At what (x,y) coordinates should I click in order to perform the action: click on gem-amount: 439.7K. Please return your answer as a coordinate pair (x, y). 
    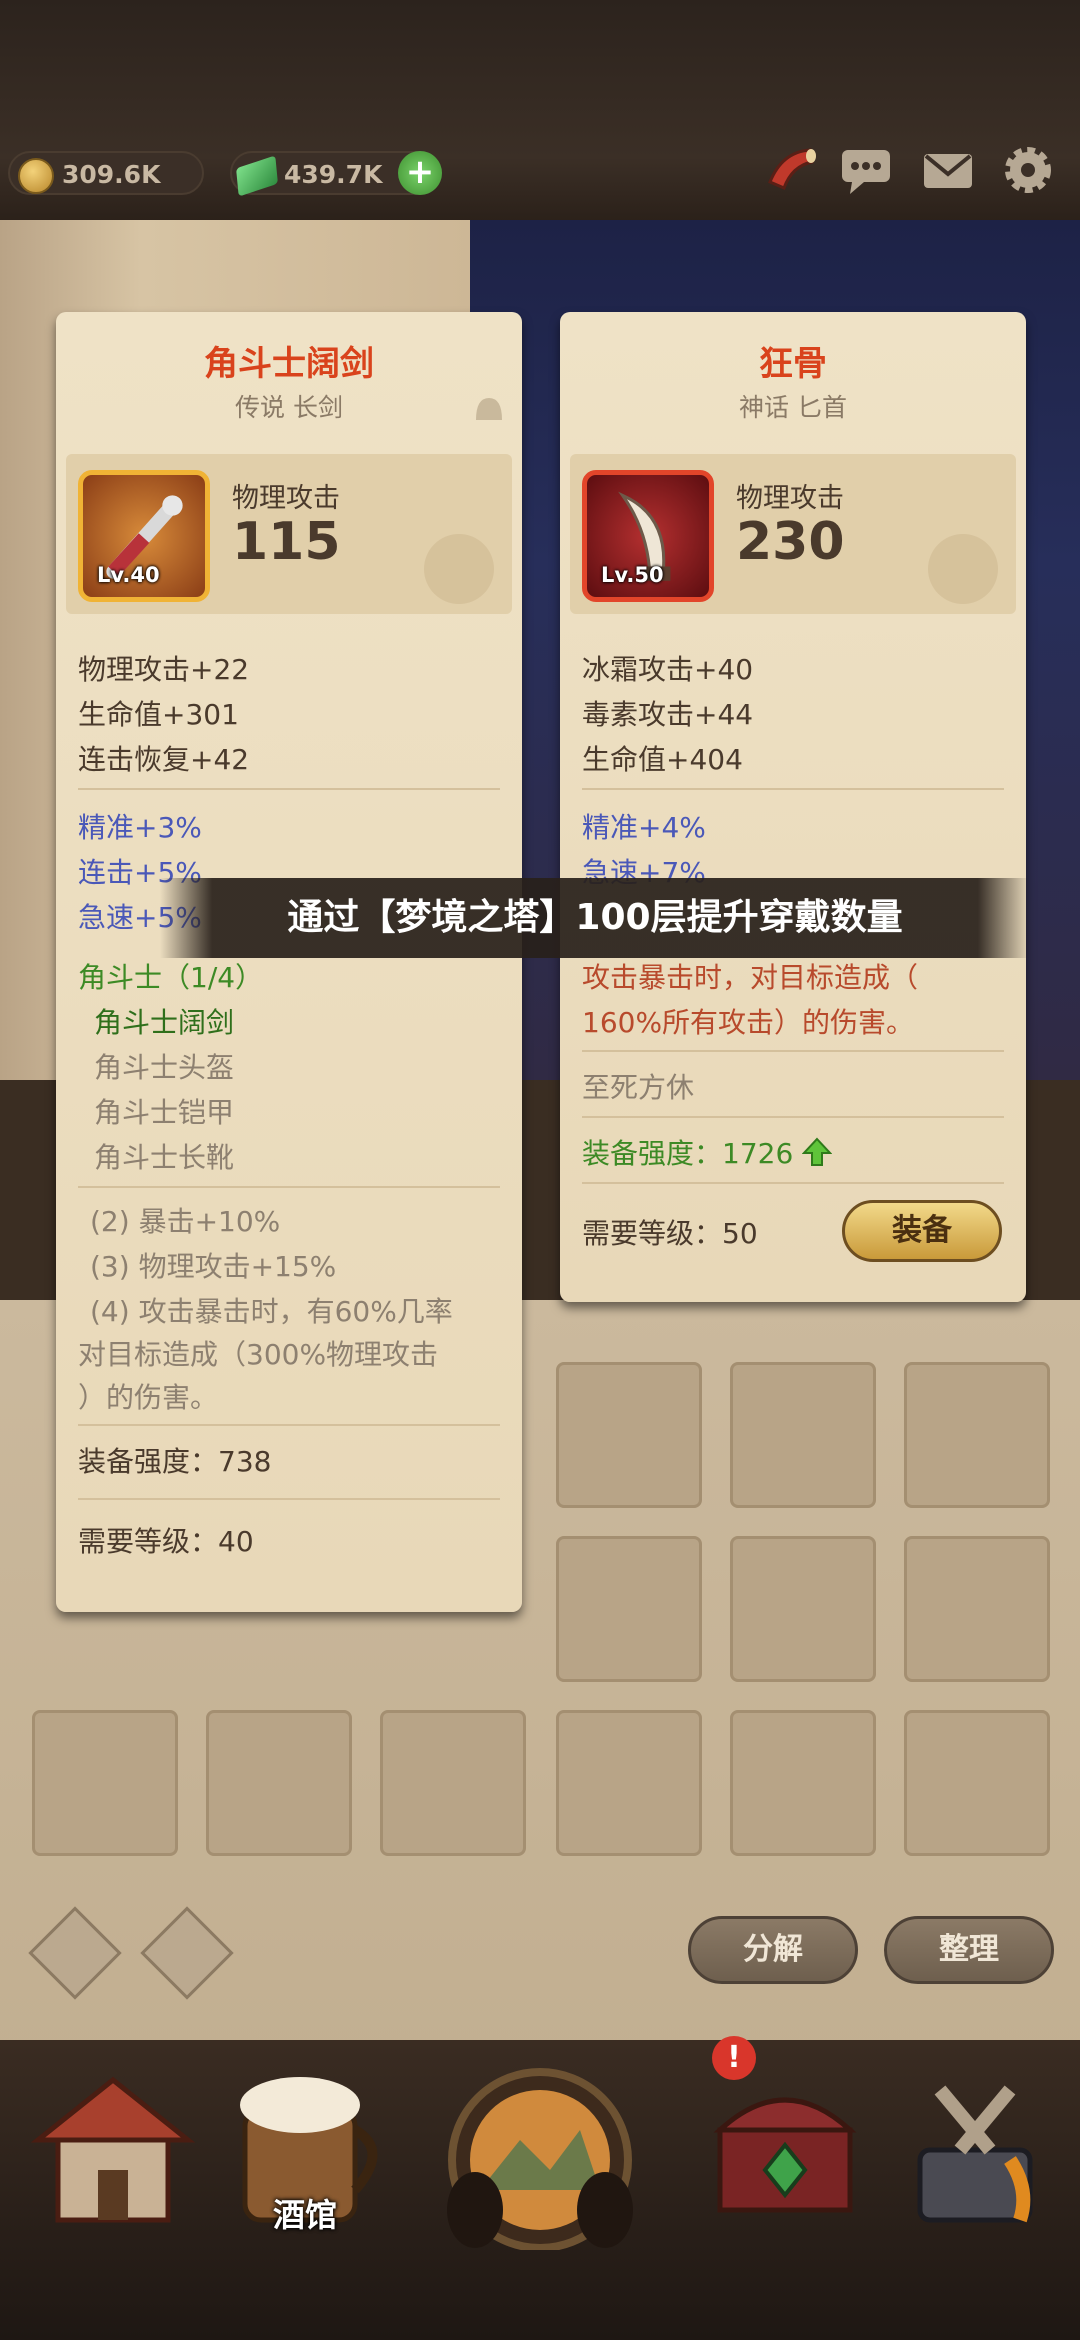
    Looking at the image, I should click on (333, 174).